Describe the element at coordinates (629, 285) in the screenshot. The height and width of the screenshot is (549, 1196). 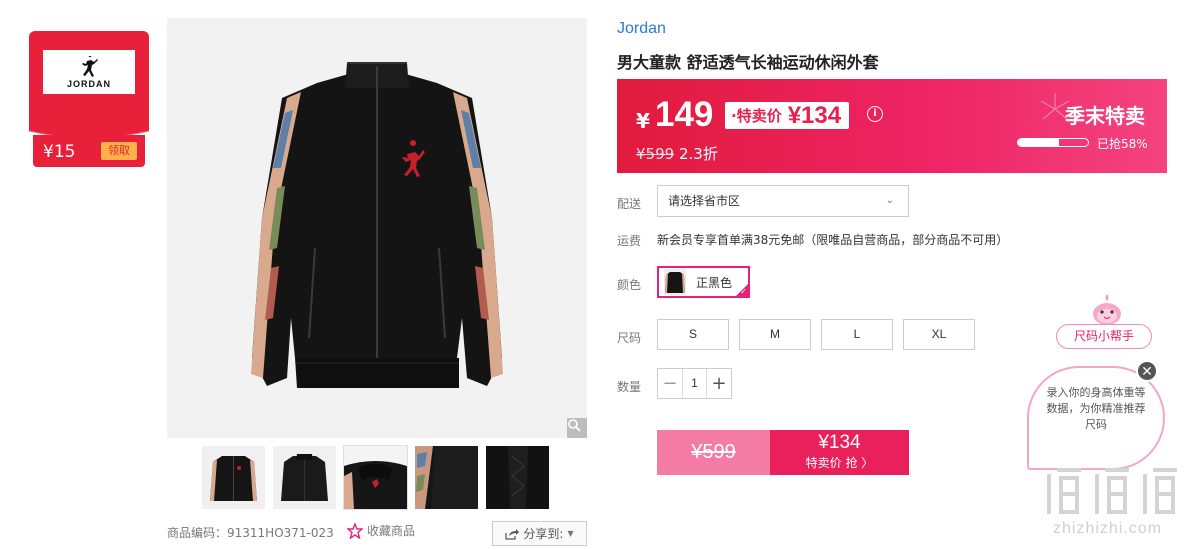
I see `color-label: 颜色` at that location.